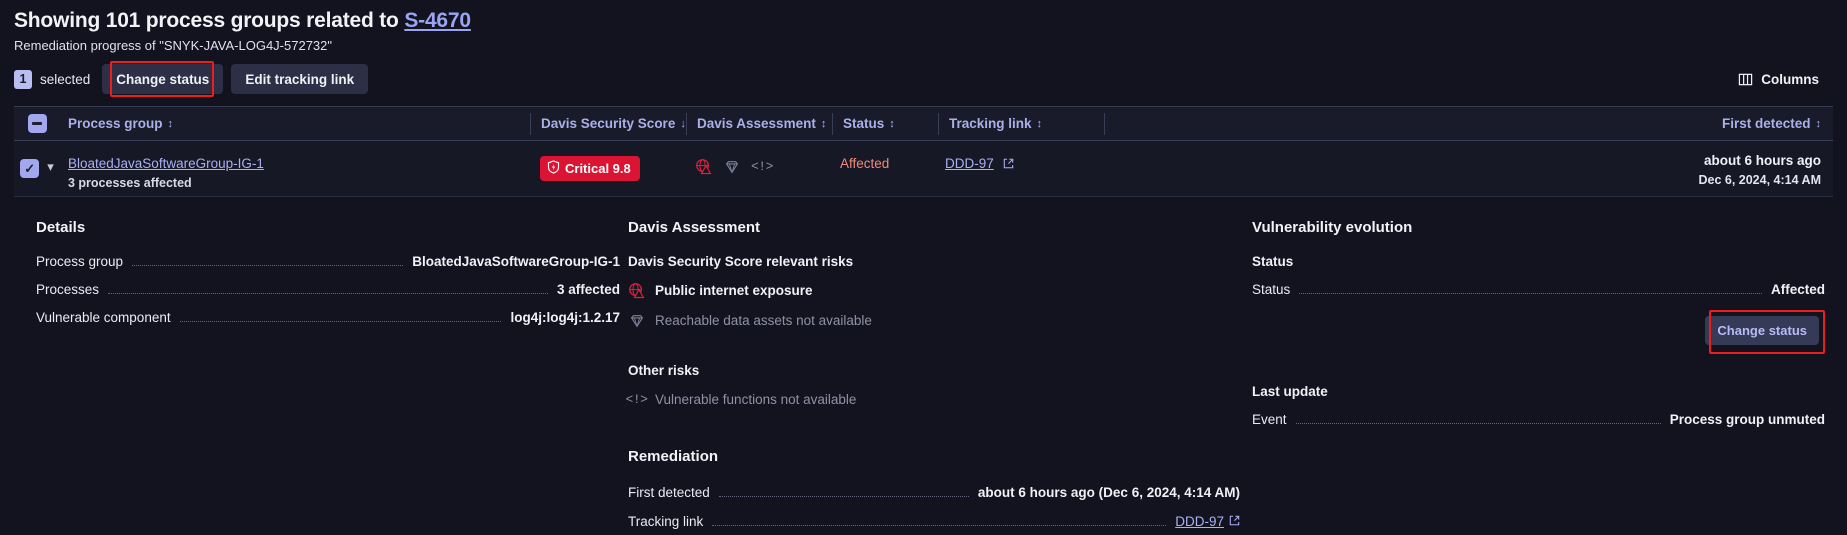 Image resolution: width=1847 pixels, height=535 pixels. I want to click on last-update-event-row: Event Process group unmuted, so click(1538, 420).